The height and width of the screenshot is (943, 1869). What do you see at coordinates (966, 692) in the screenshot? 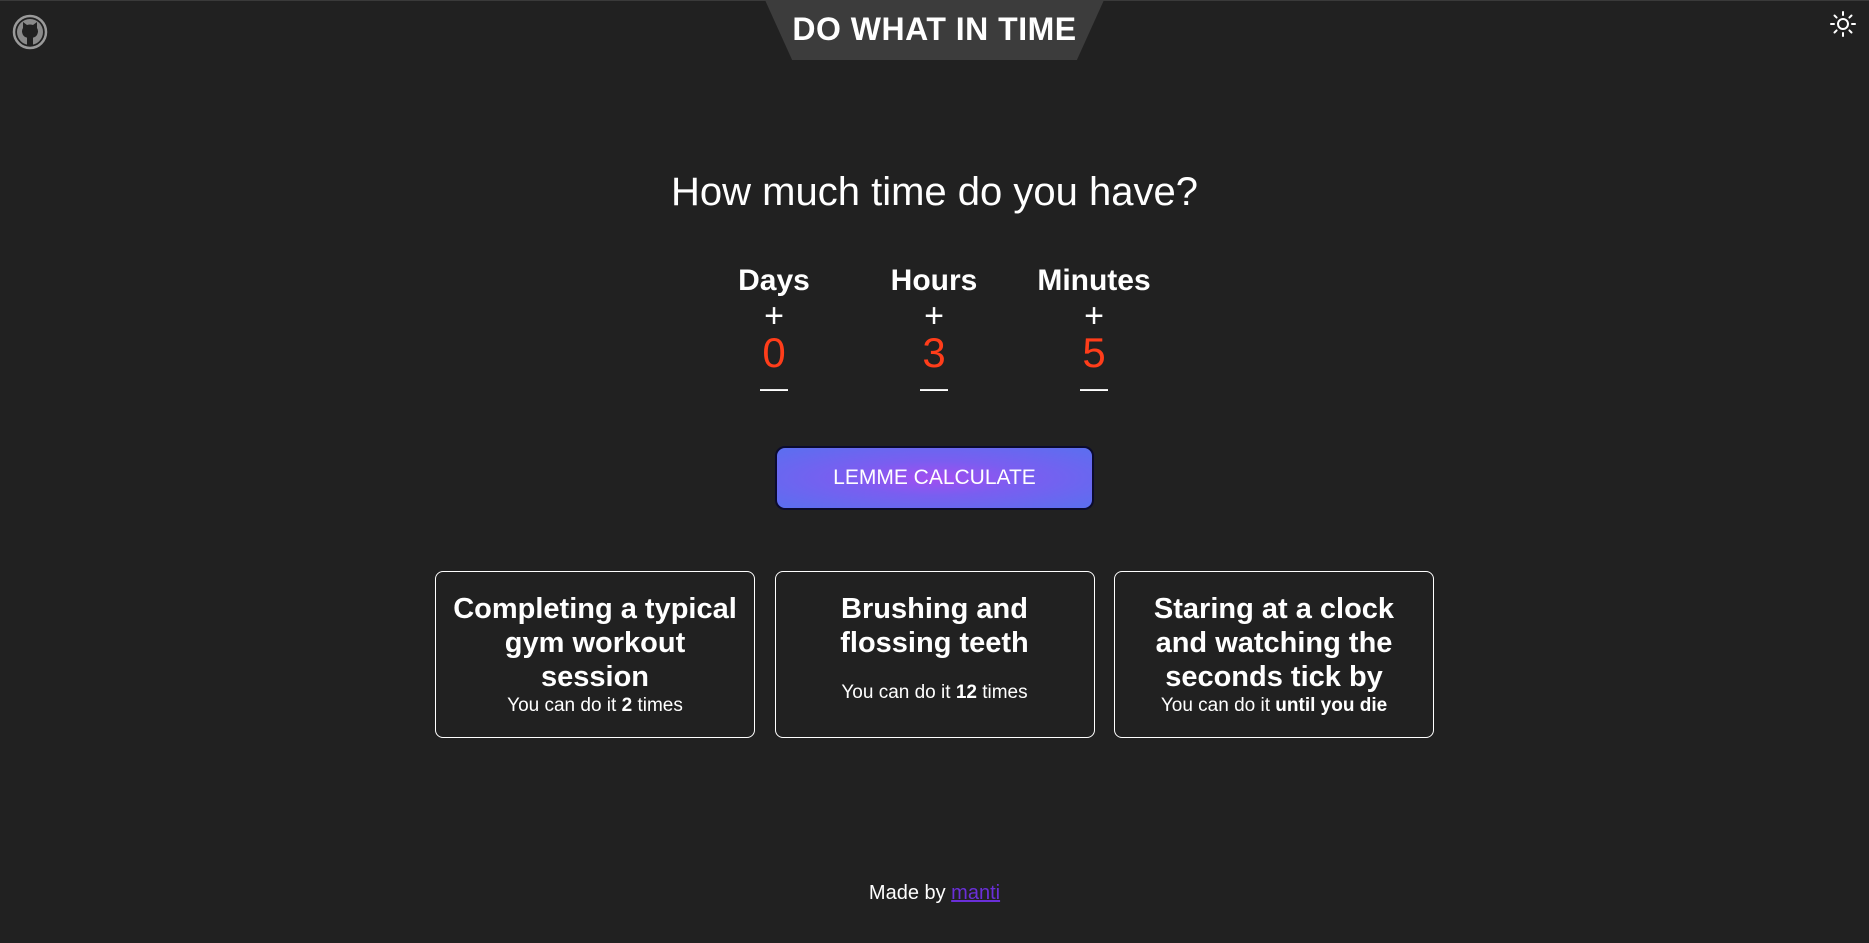
I see `result-count: 12` at bounding box center [966, 692].